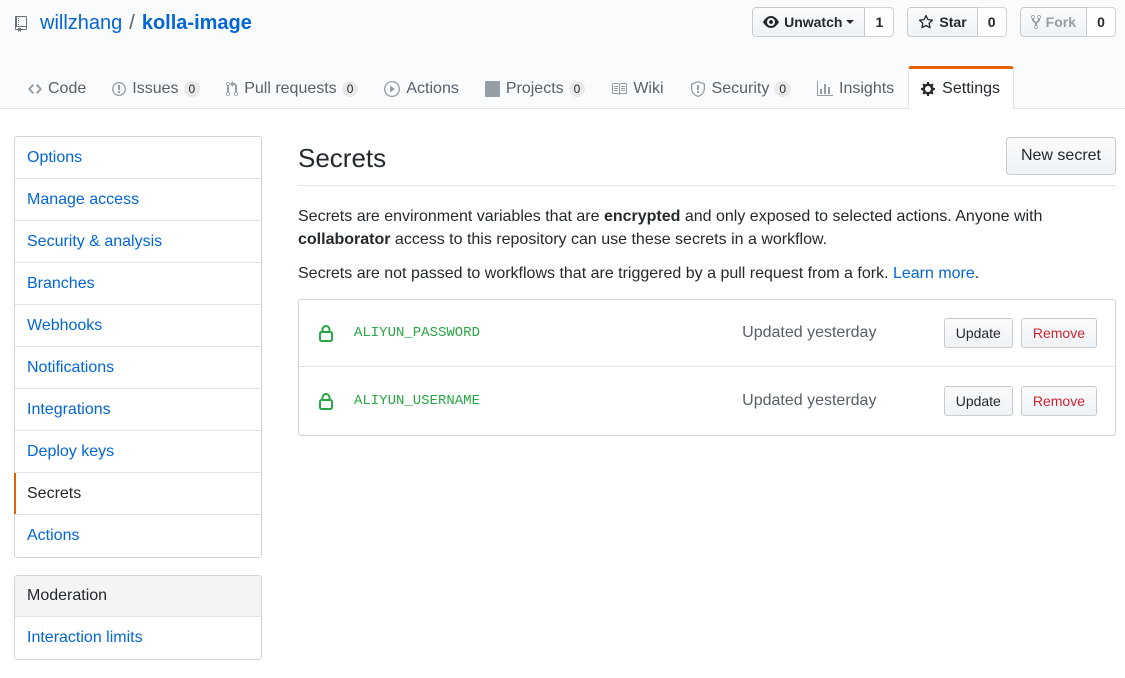 This screenshot has height=678, width=1125. What do you see at coordinates (35, 88) in the screenshot?
I see `code-icon` at bounding box center [35, 88].